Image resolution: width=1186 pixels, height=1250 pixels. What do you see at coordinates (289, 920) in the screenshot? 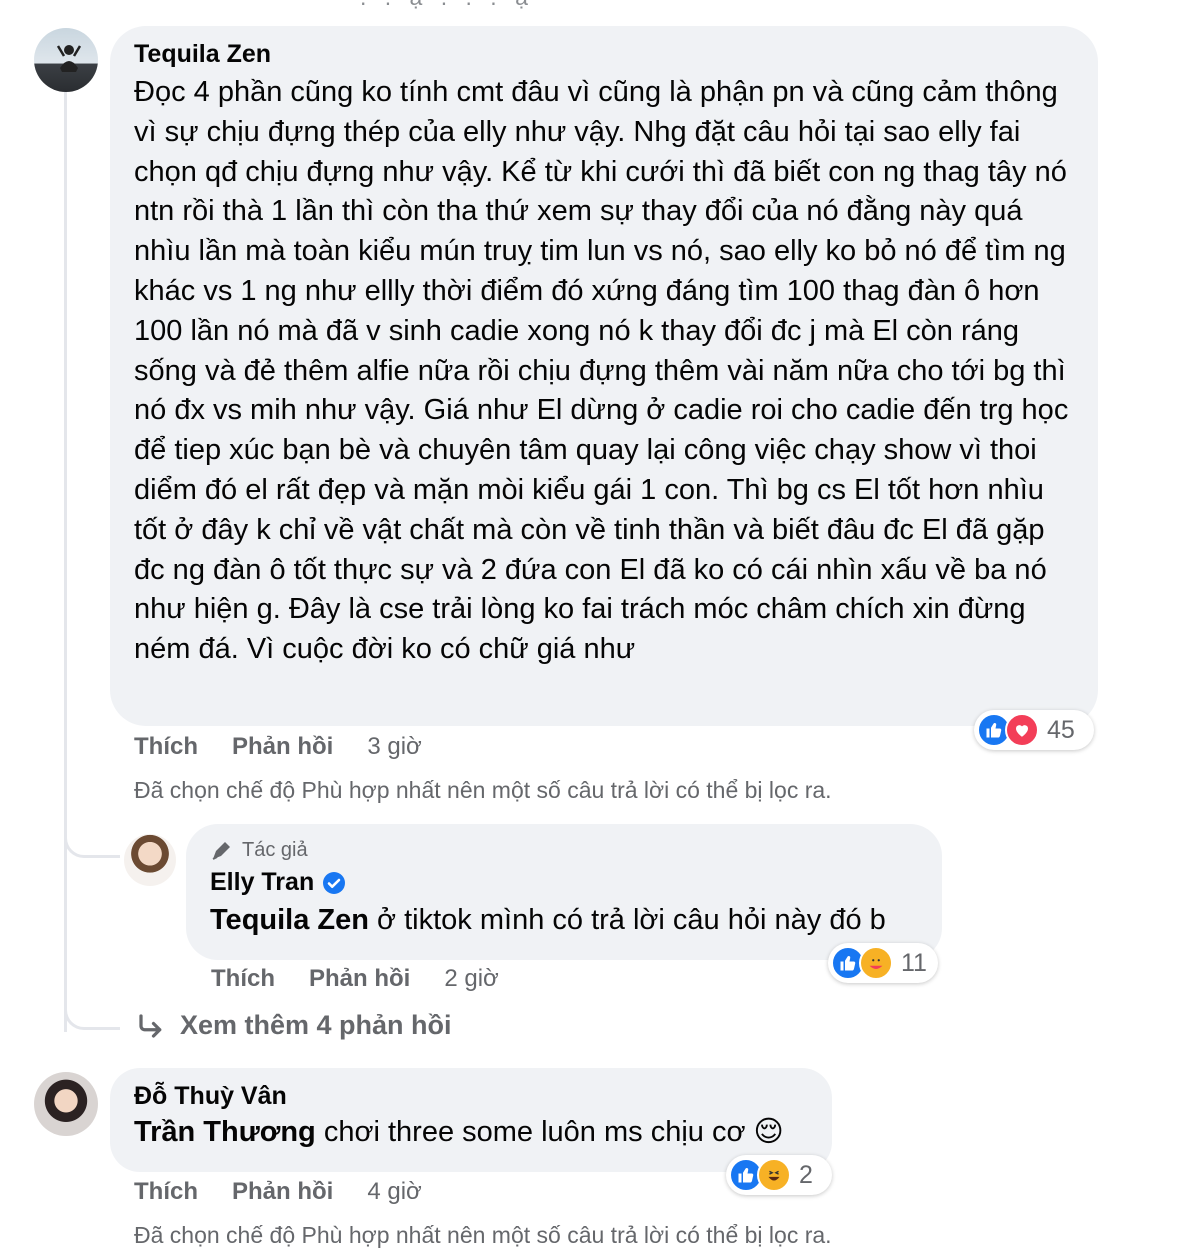
I see `tagged-user: Tequila Zen` at bounding box center [289, 920].